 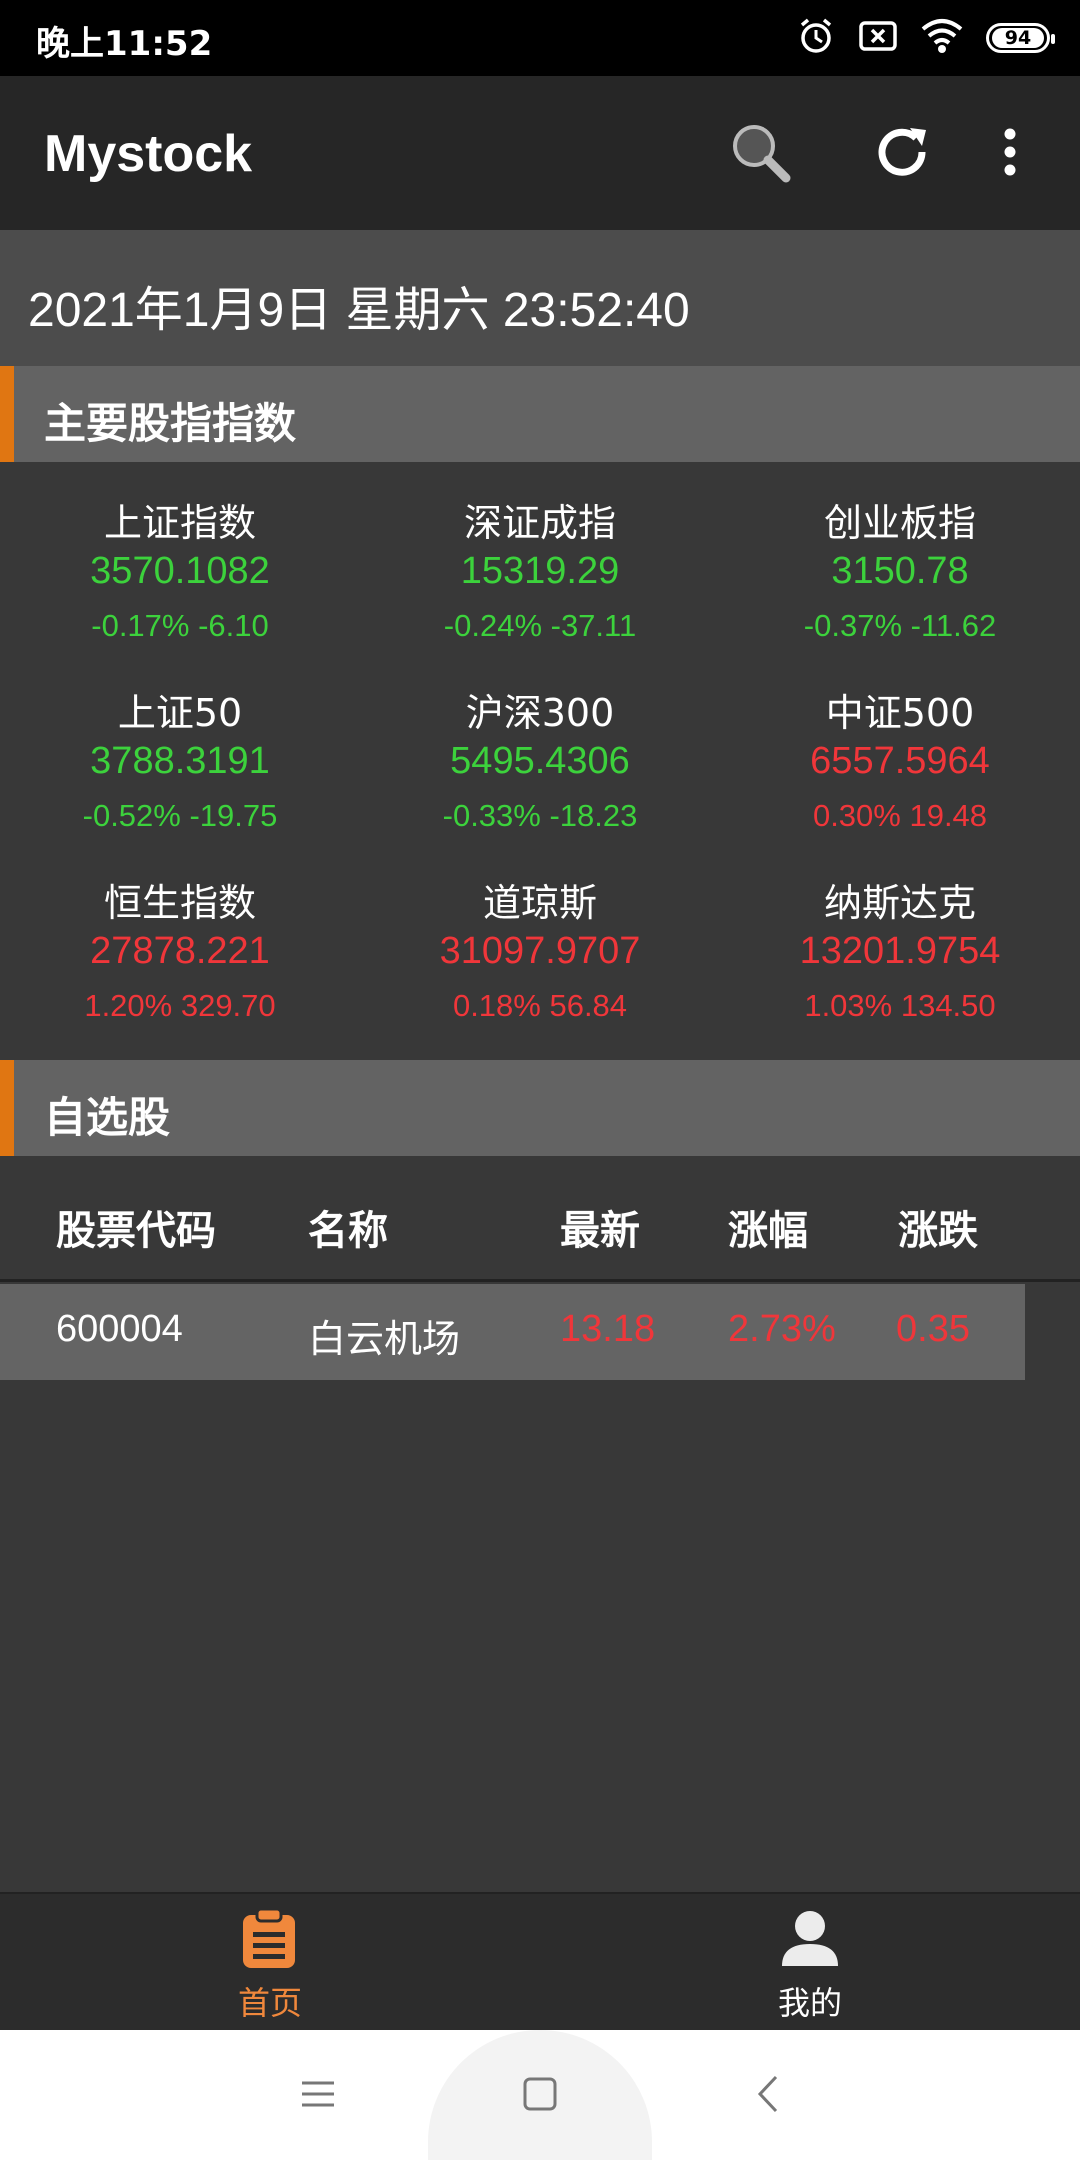 What do you see at coordinates (180, 761) in the screenshot?
I see `index-value: 3788.3191` at bounding box center [180, 761].